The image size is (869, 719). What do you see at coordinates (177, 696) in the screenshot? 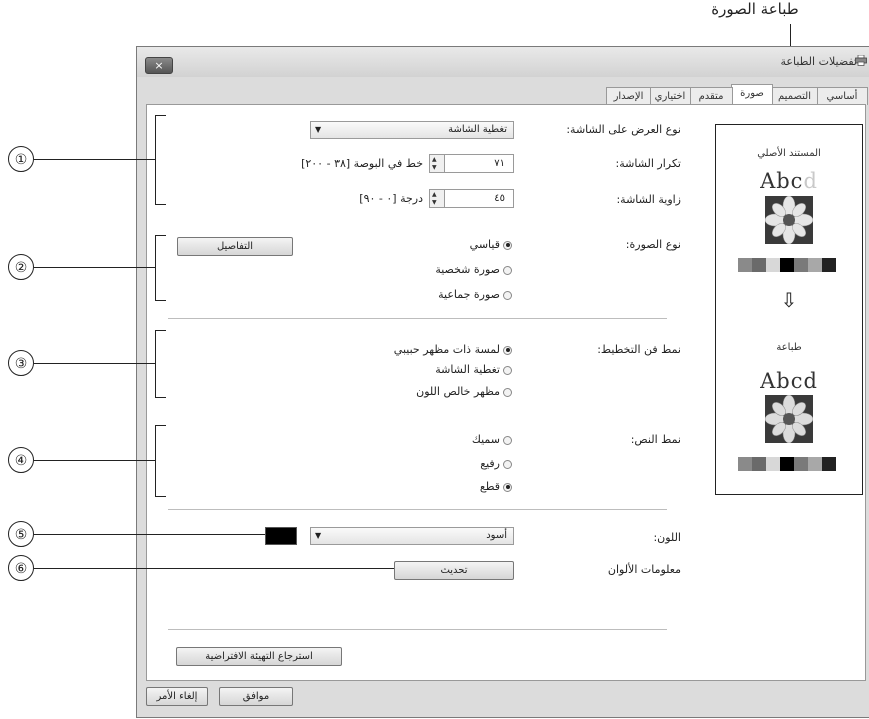
I see `cancel-button: إلغاء الأمر` at bounding box center [177, 696].